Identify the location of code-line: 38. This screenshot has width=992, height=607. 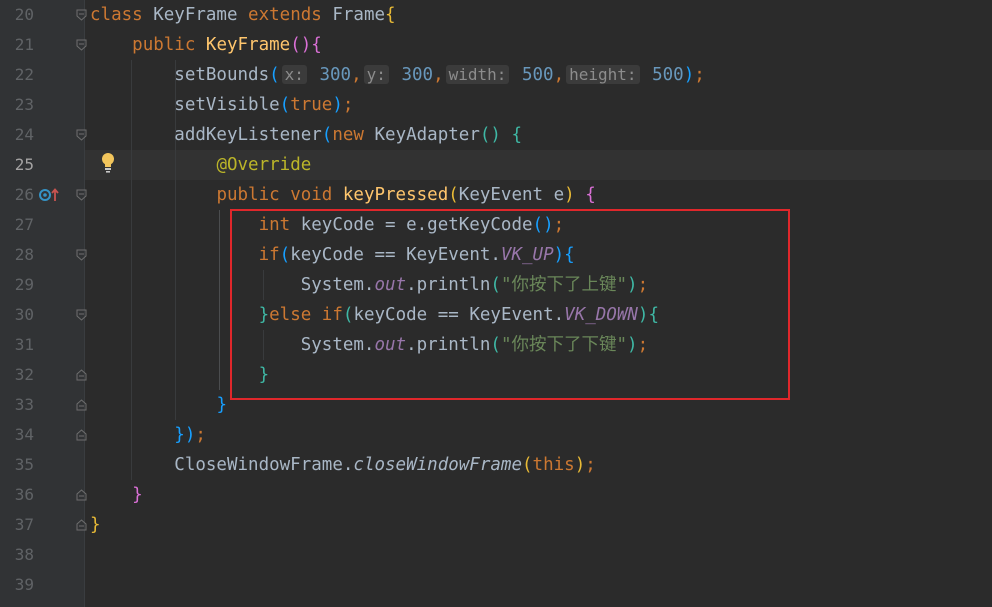
(496, 555).